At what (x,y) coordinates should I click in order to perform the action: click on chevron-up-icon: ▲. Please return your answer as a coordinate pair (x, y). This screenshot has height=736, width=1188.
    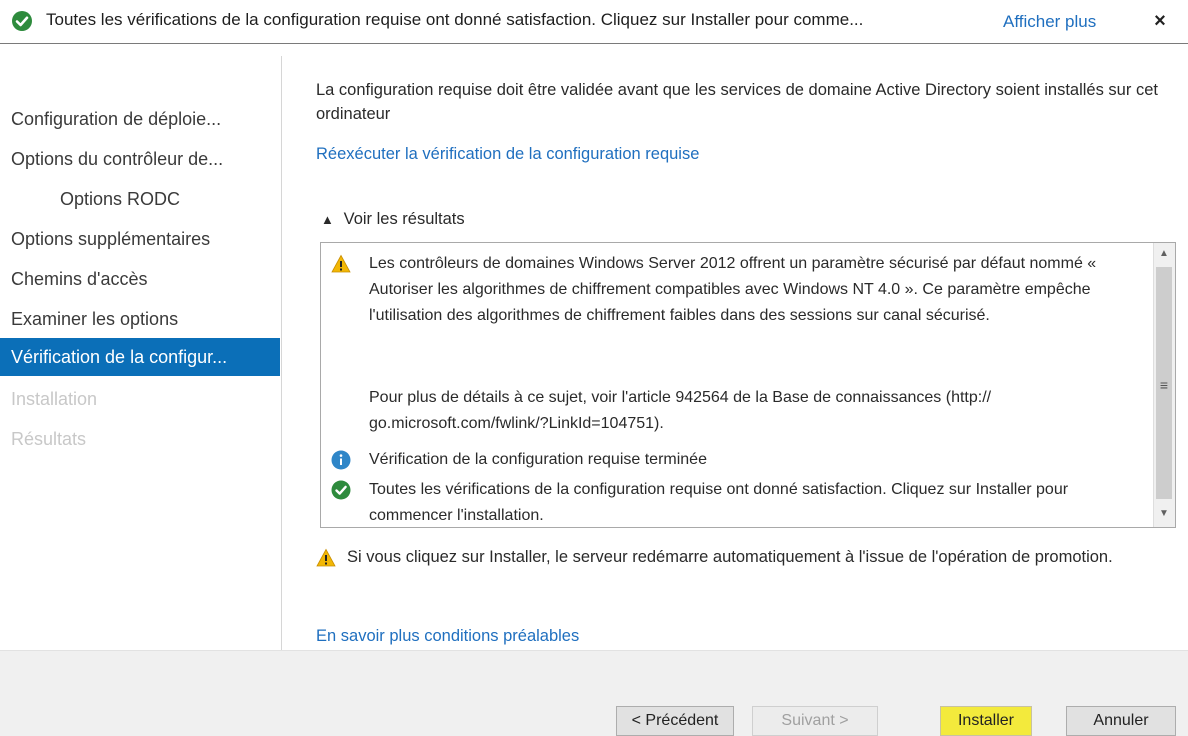
    Looking at the image, I should click on (327, 219).